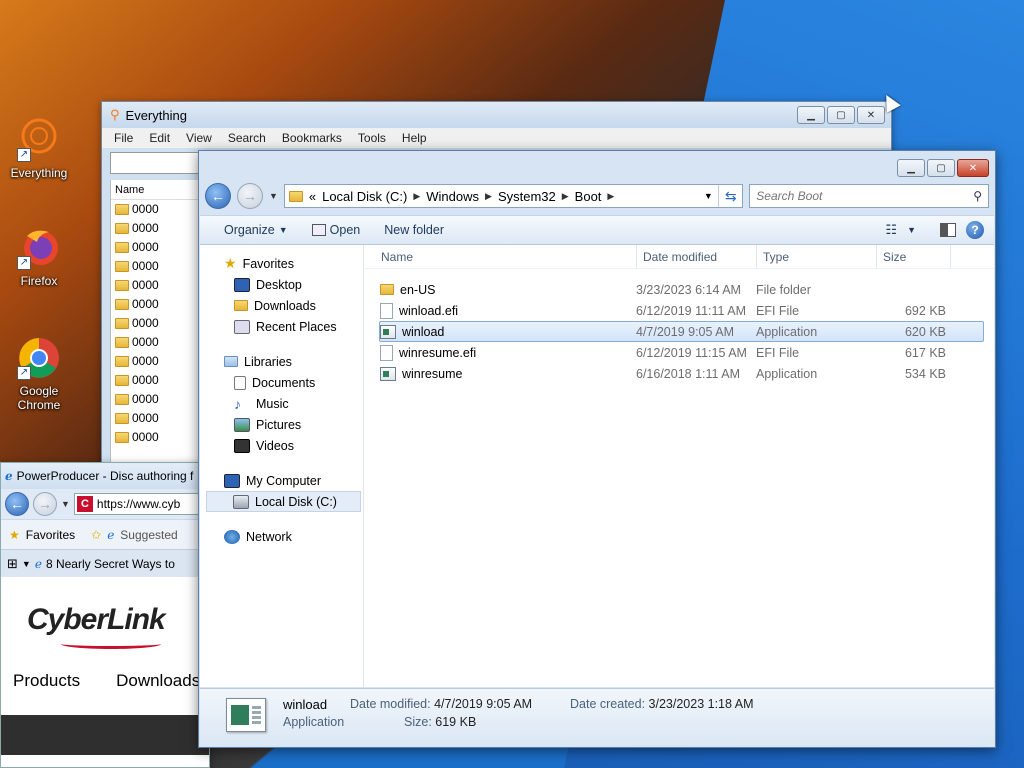 Image resolution: width=1024 pixels, height=768 pixels. I want to click on help-icon: ?, so click(975, 230).